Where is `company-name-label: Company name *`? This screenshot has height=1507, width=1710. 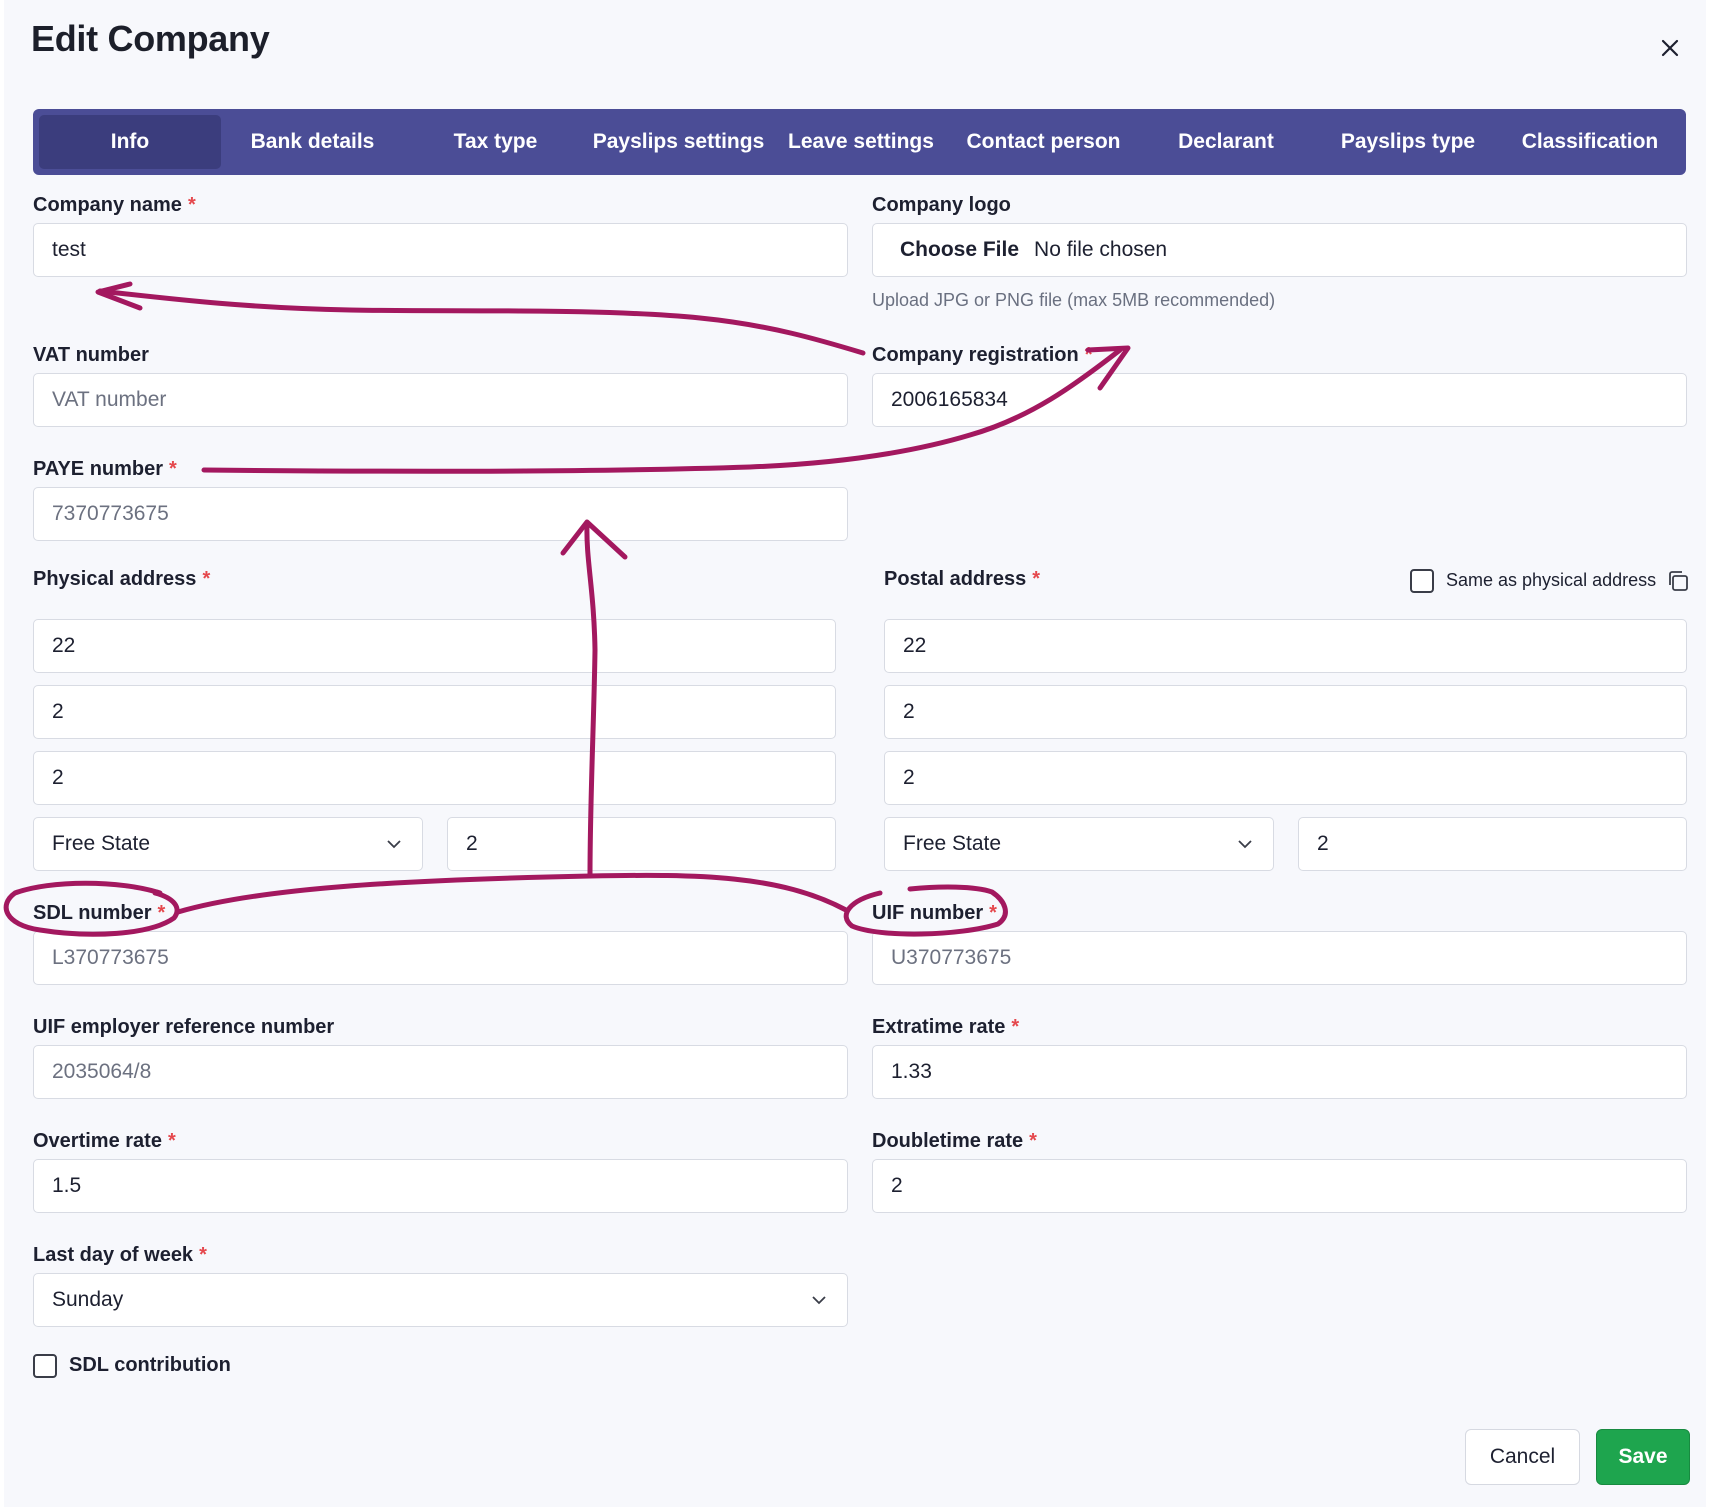
company-name-label: Company name * is located at coordinates (114, 205).